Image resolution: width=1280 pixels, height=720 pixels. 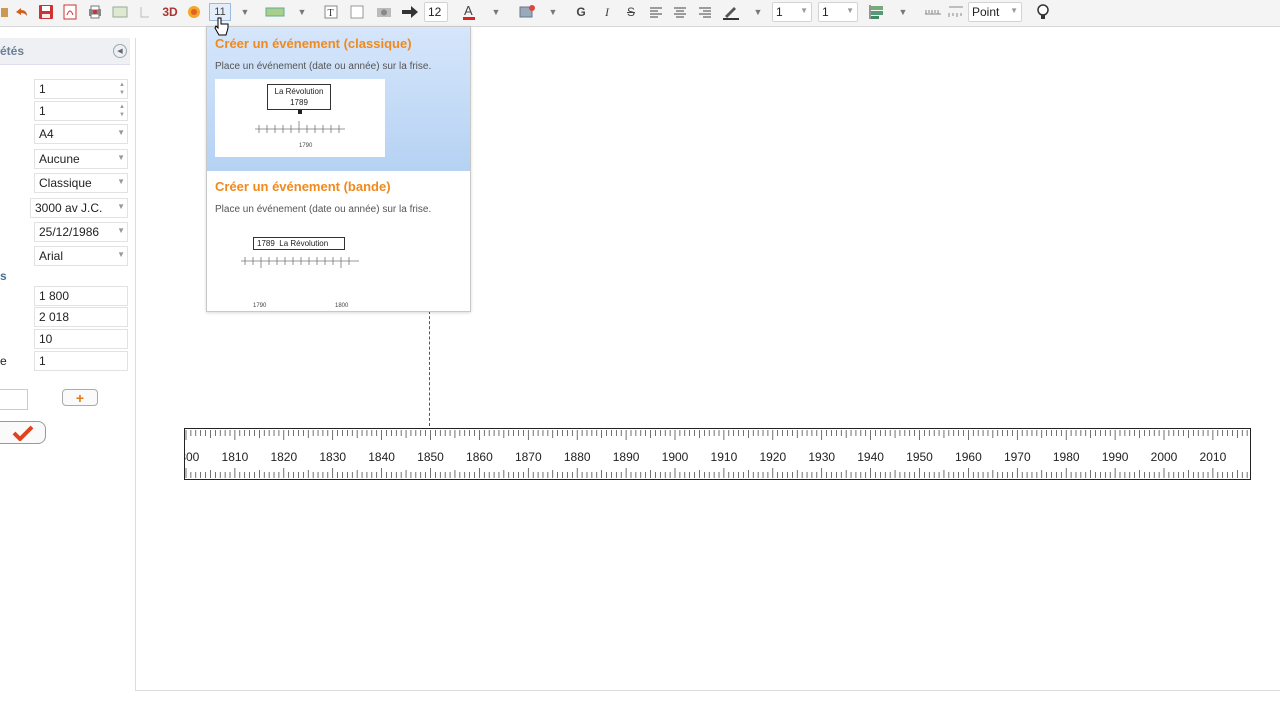 I want to click on style-value: Classique, so click(x=65, y=183).